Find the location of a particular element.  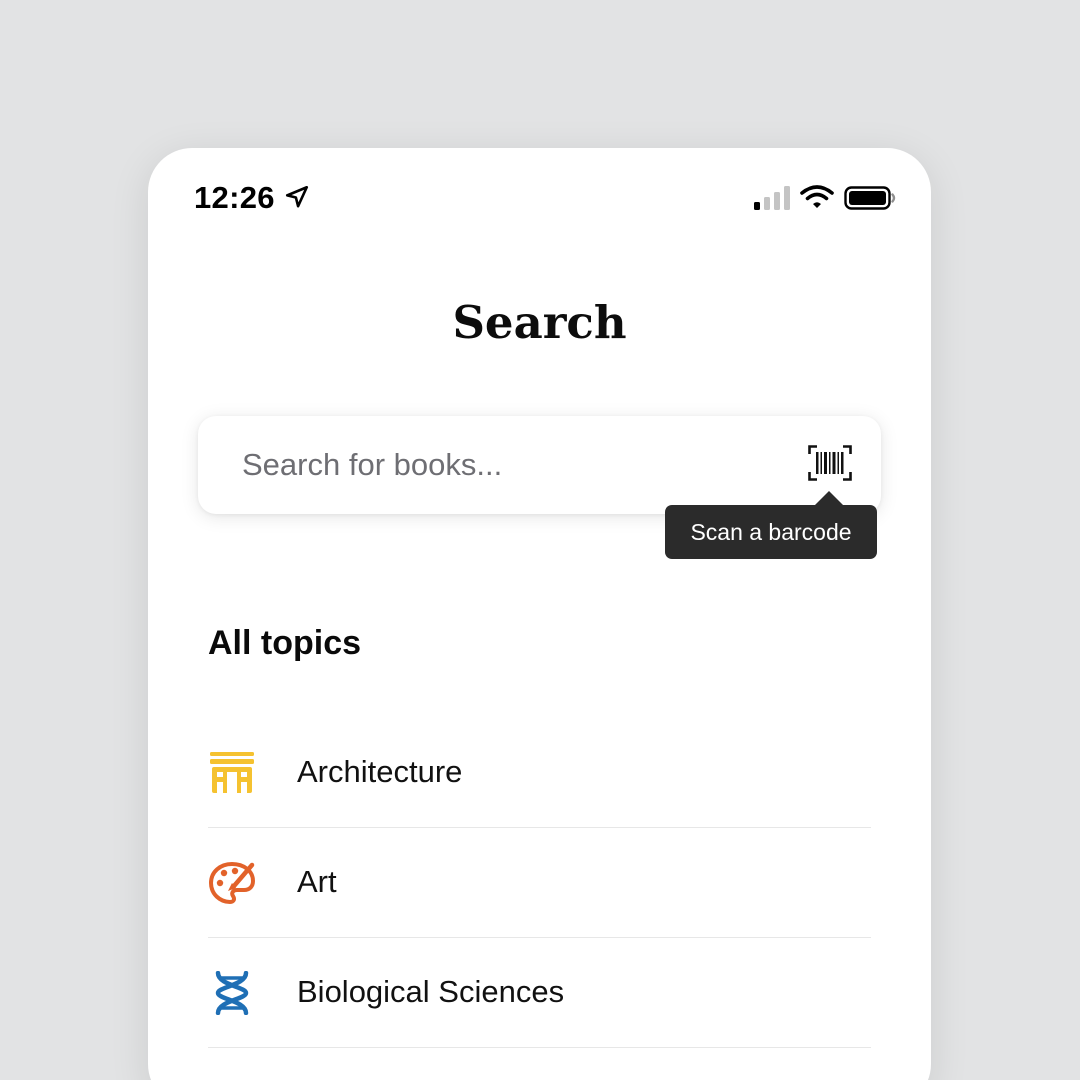

search-input is located at coordinates (502, 465).